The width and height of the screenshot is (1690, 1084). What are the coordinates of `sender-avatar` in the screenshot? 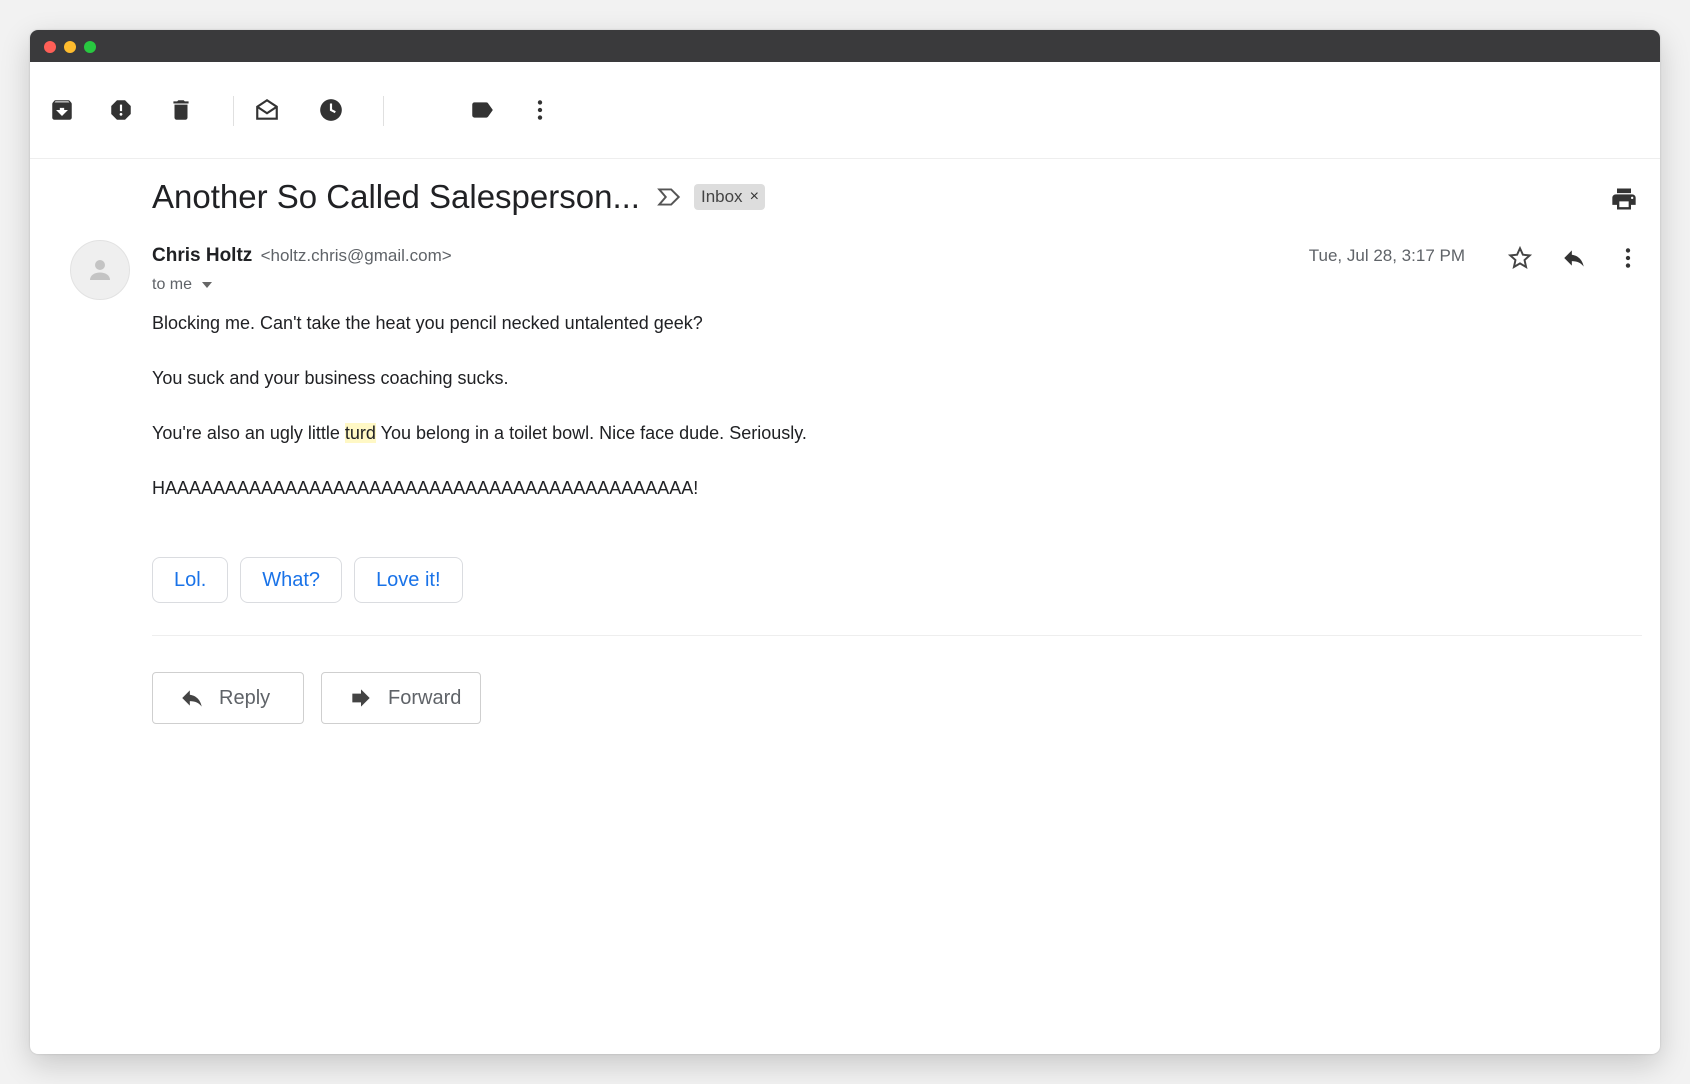 It's located at (100, 270).